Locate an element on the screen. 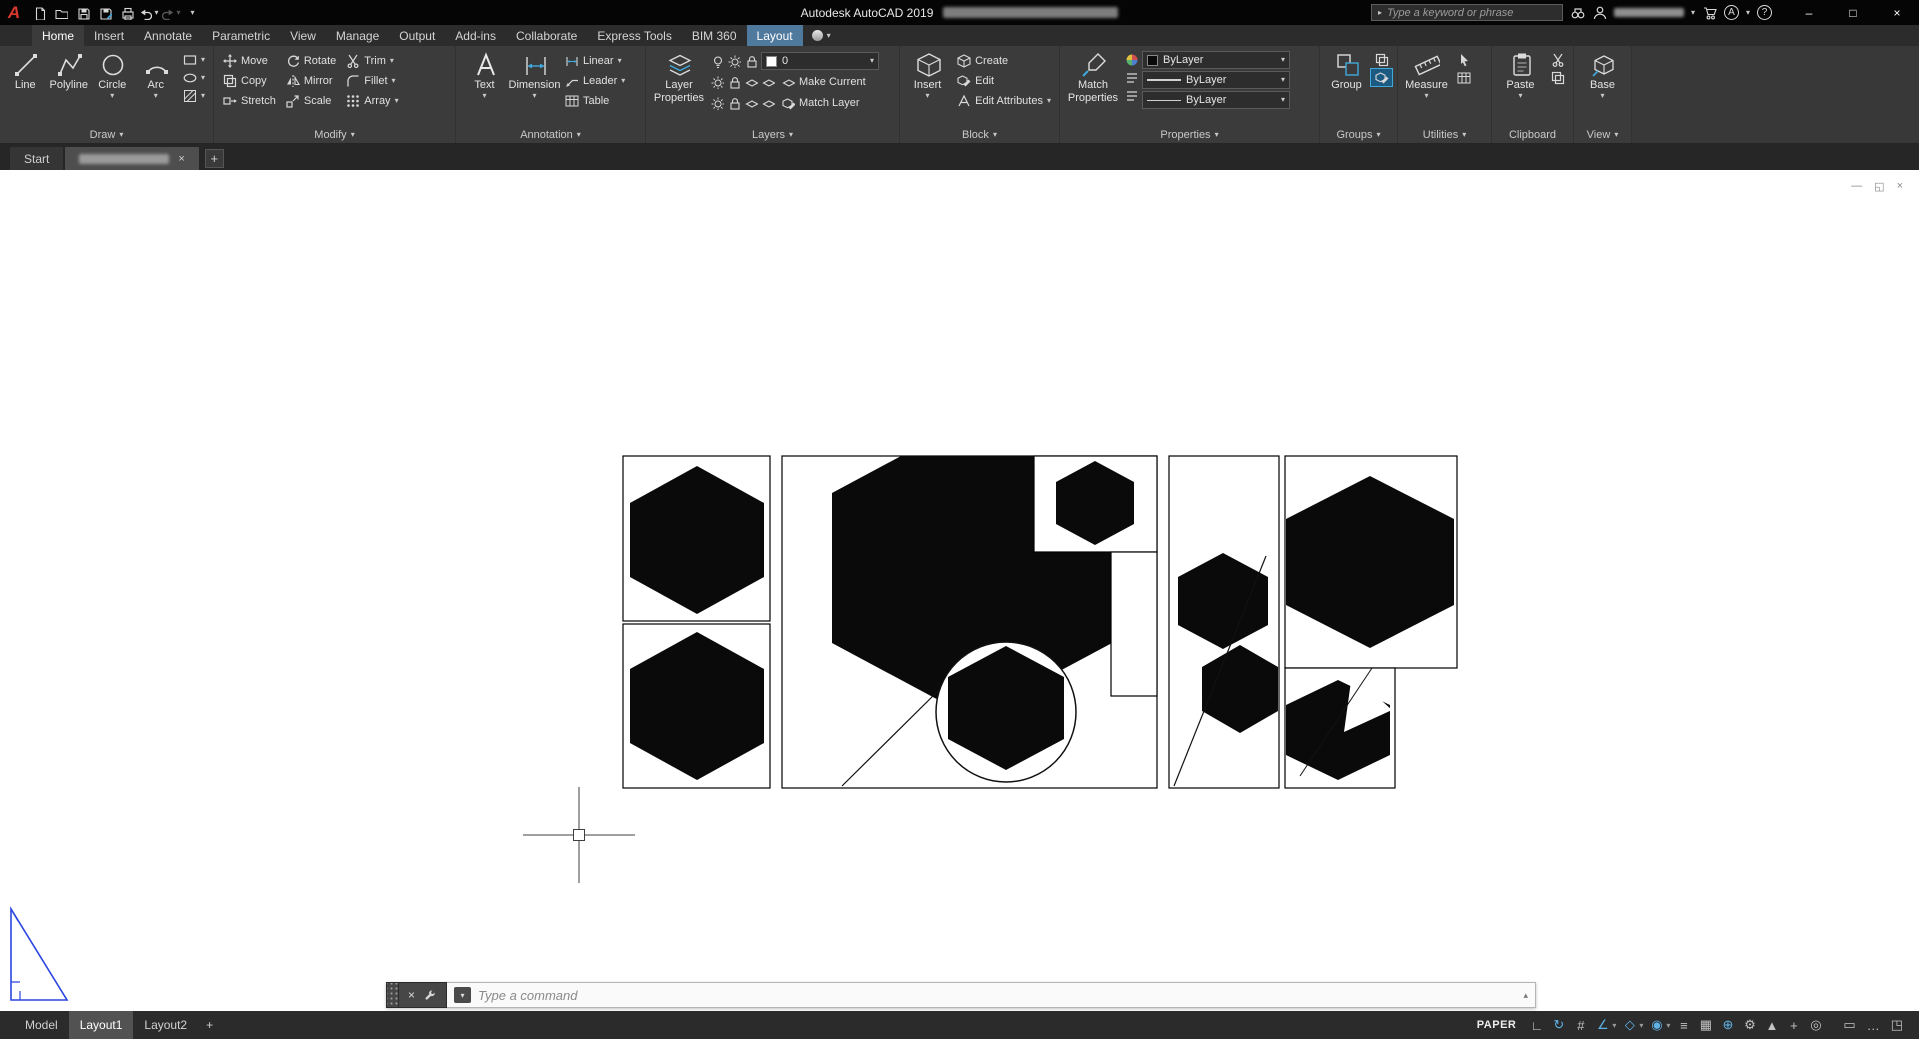 This screenshot has height=1039, width=1919. new-button is located at coordinates (38, 12).